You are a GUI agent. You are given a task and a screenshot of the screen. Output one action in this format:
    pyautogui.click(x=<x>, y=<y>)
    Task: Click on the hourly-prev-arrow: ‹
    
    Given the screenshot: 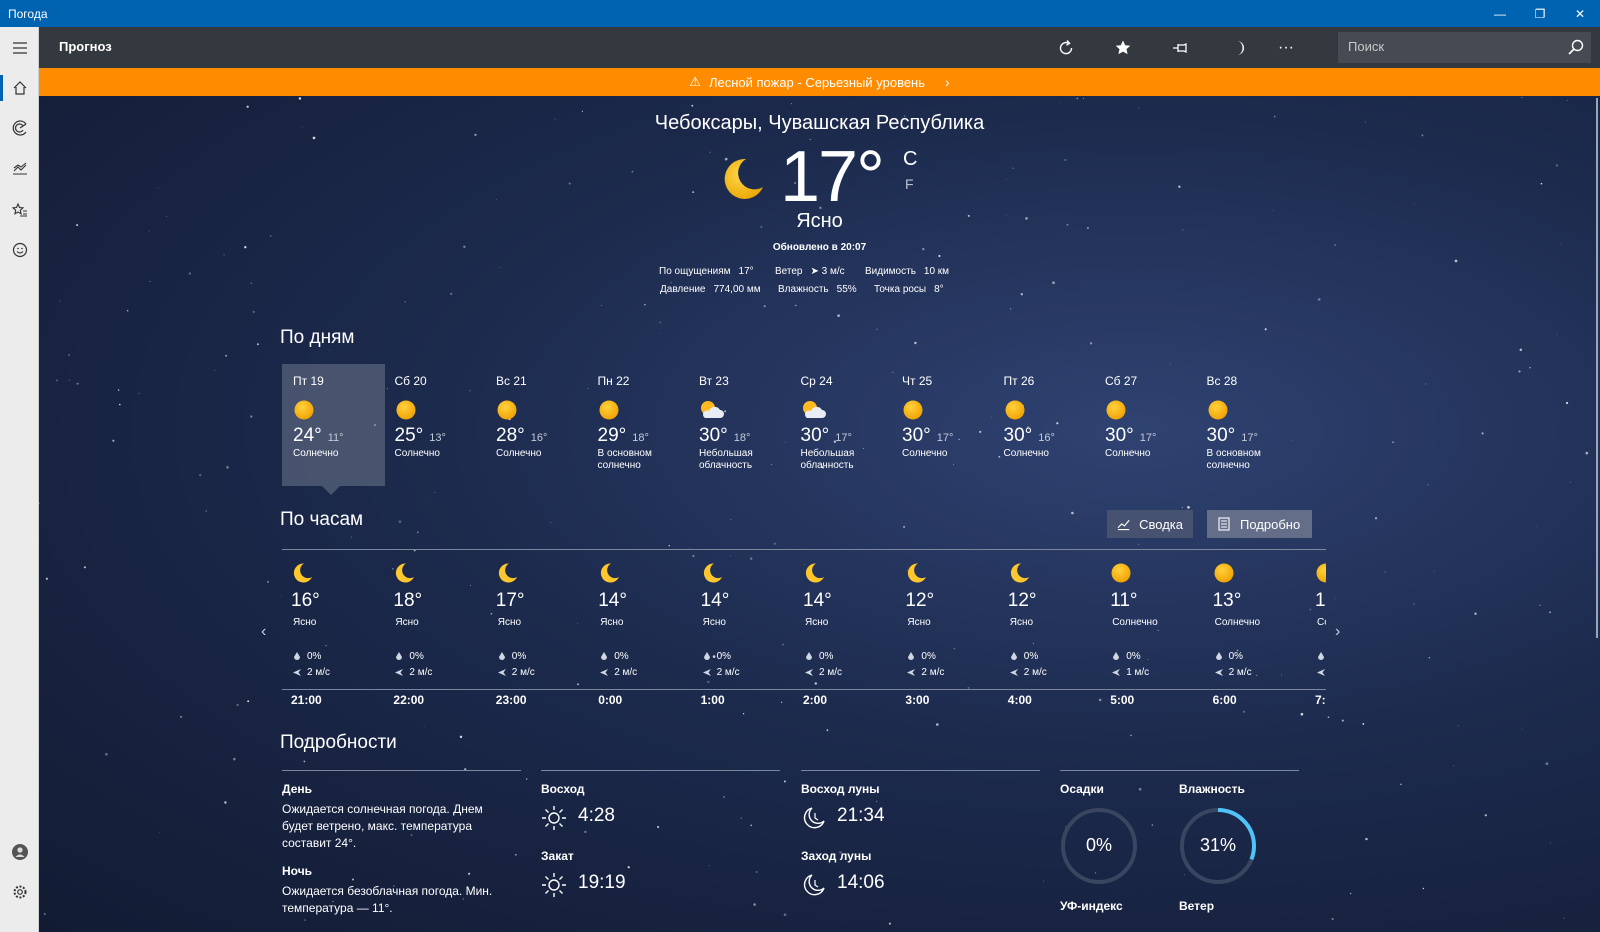 What is the action you would take?
    pyautogui.click(x=263, y=632)
    